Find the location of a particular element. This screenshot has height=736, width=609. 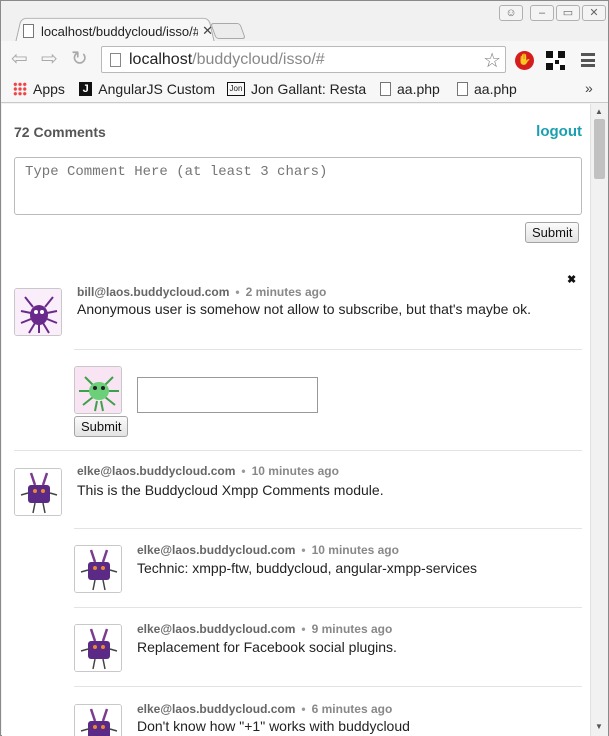

vertical-scrollbar: ▲ ▼ is located at coordinates (599, 420).